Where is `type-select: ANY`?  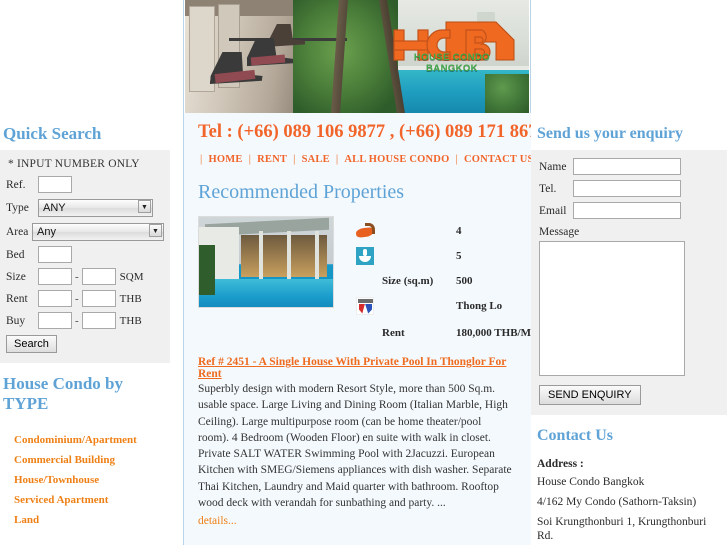
type-select: ANY is located at coordinates (95, 208).